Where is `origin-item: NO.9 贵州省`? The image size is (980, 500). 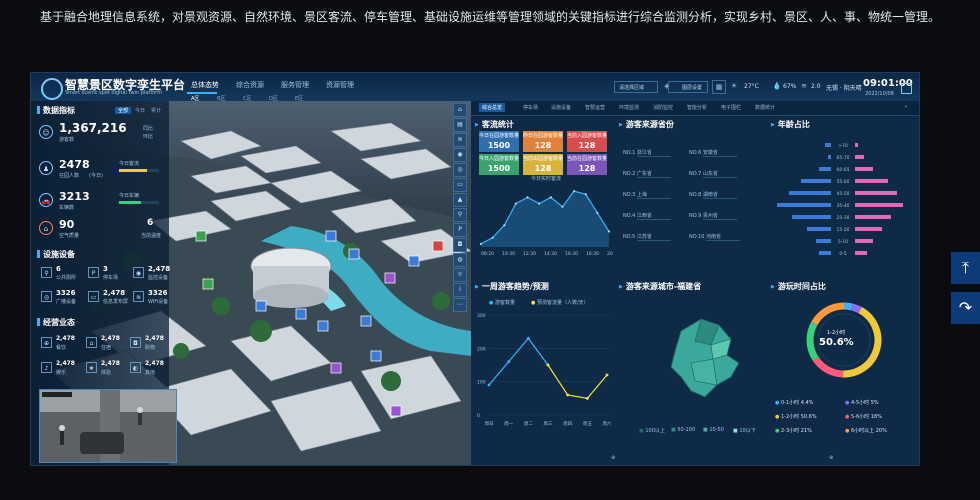 origin-item: NO.9 贵州省 is located at coordinates (713, 216).